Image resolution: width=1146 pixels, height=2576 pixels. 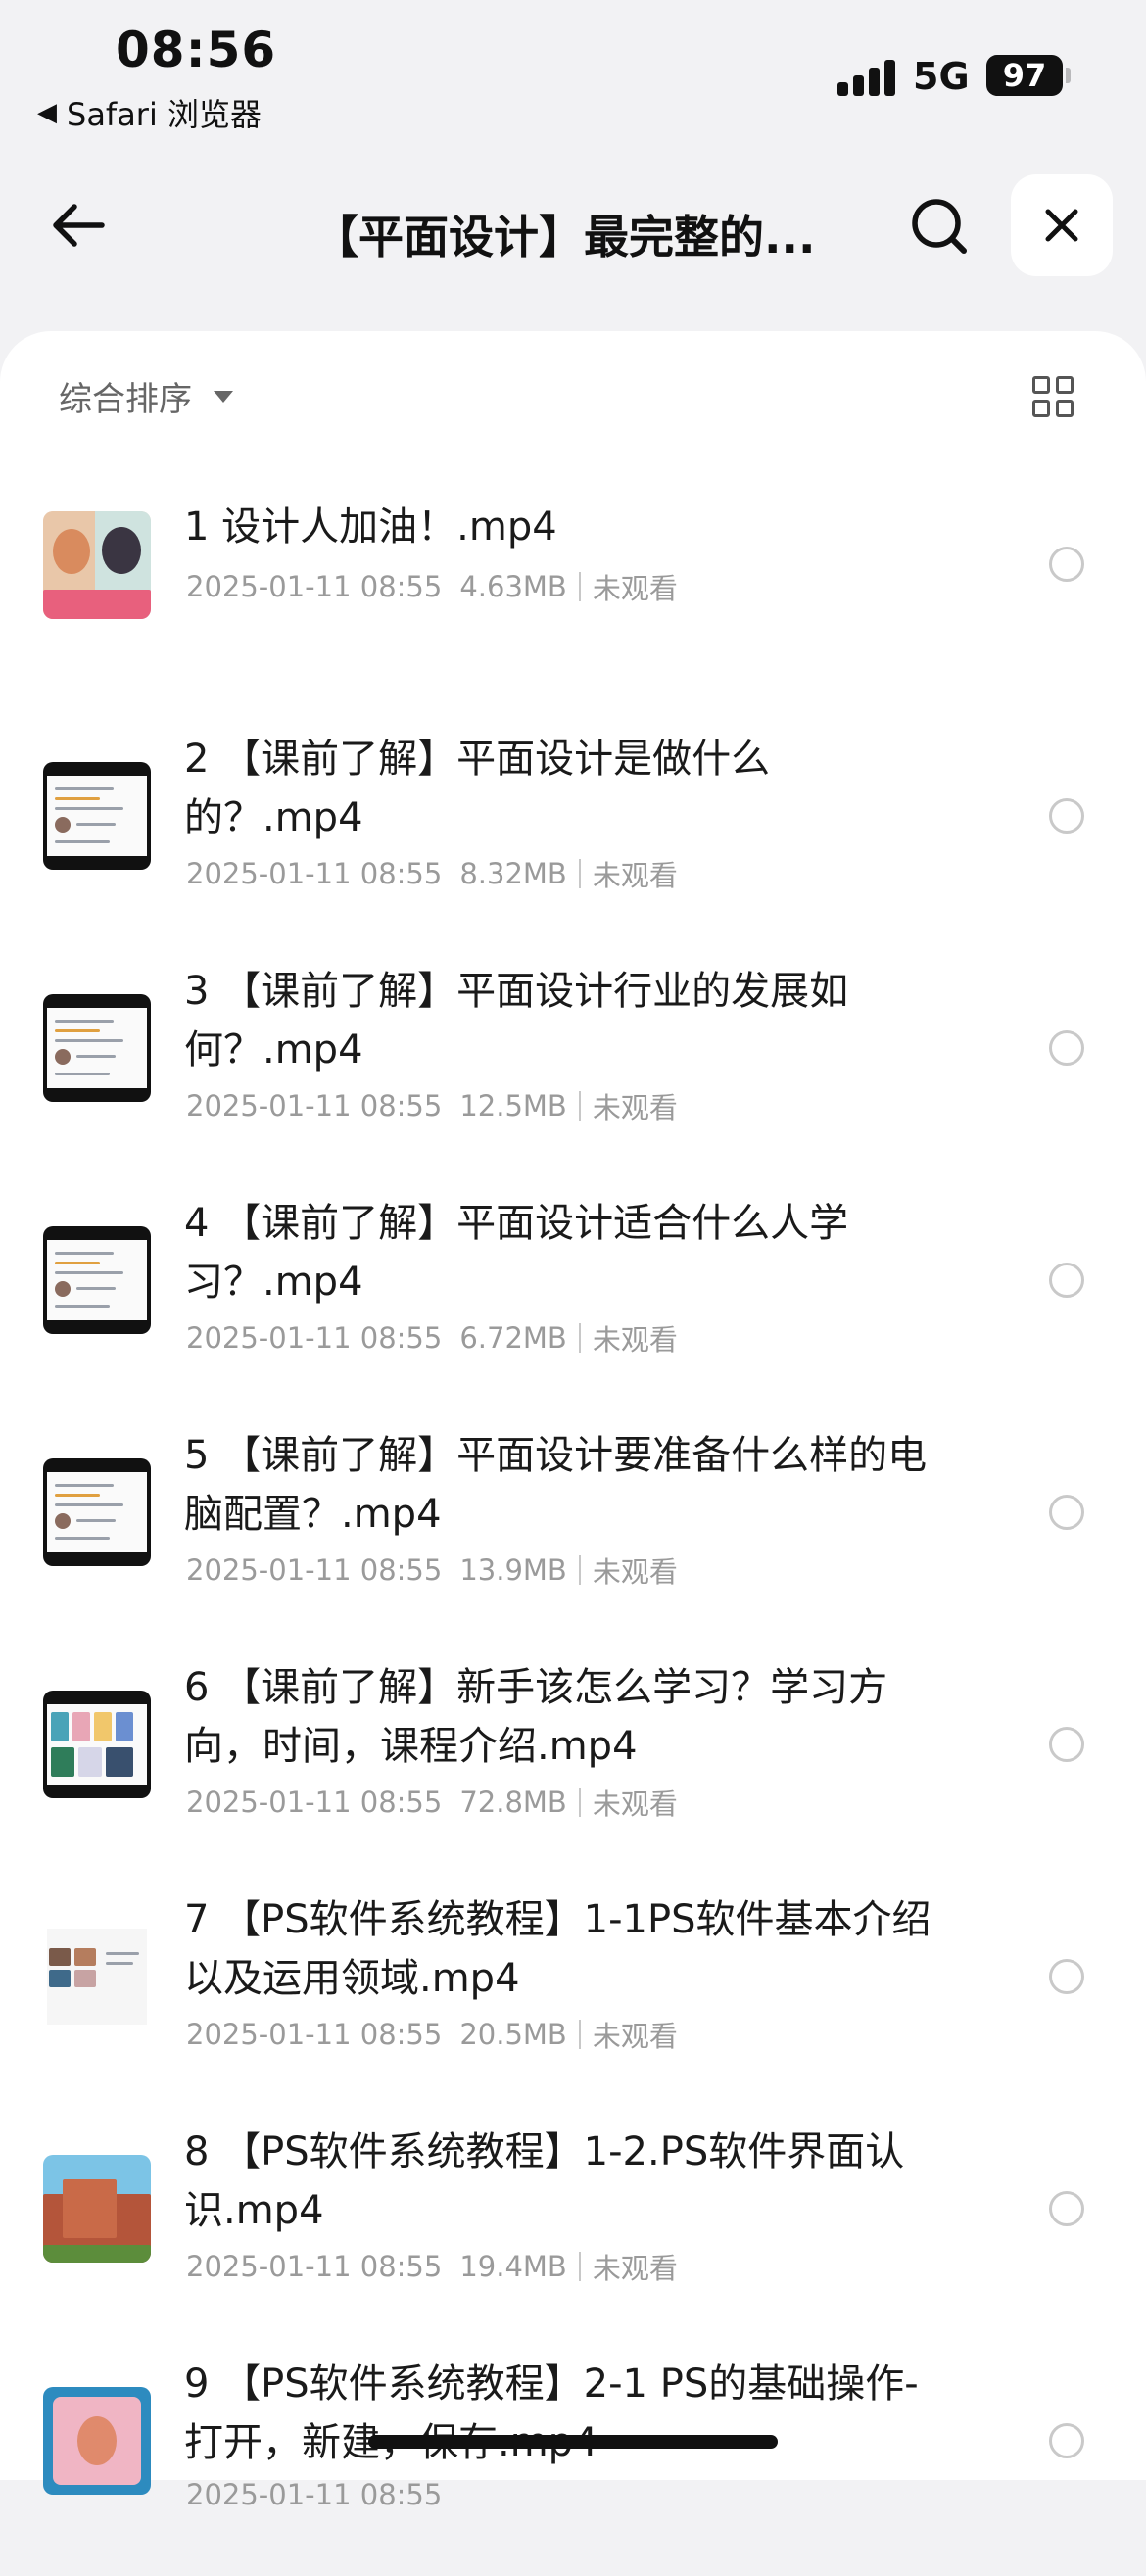 I want to click on search-icon, so click(x=939, y=227).